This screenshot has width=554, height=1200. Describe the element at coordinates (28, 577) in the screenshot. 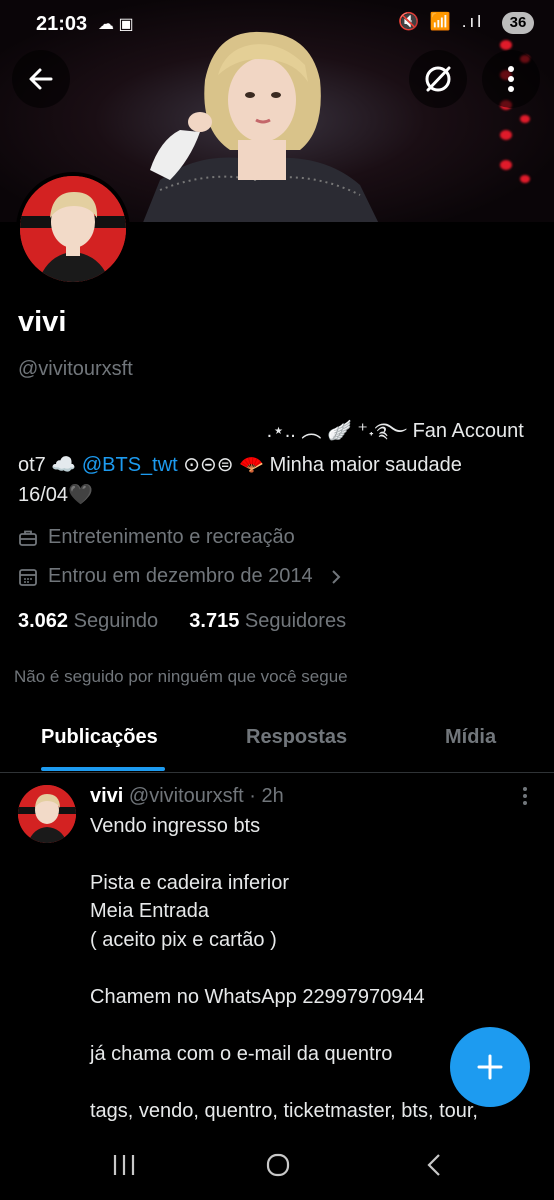

I see `calendar-icon` at that location.